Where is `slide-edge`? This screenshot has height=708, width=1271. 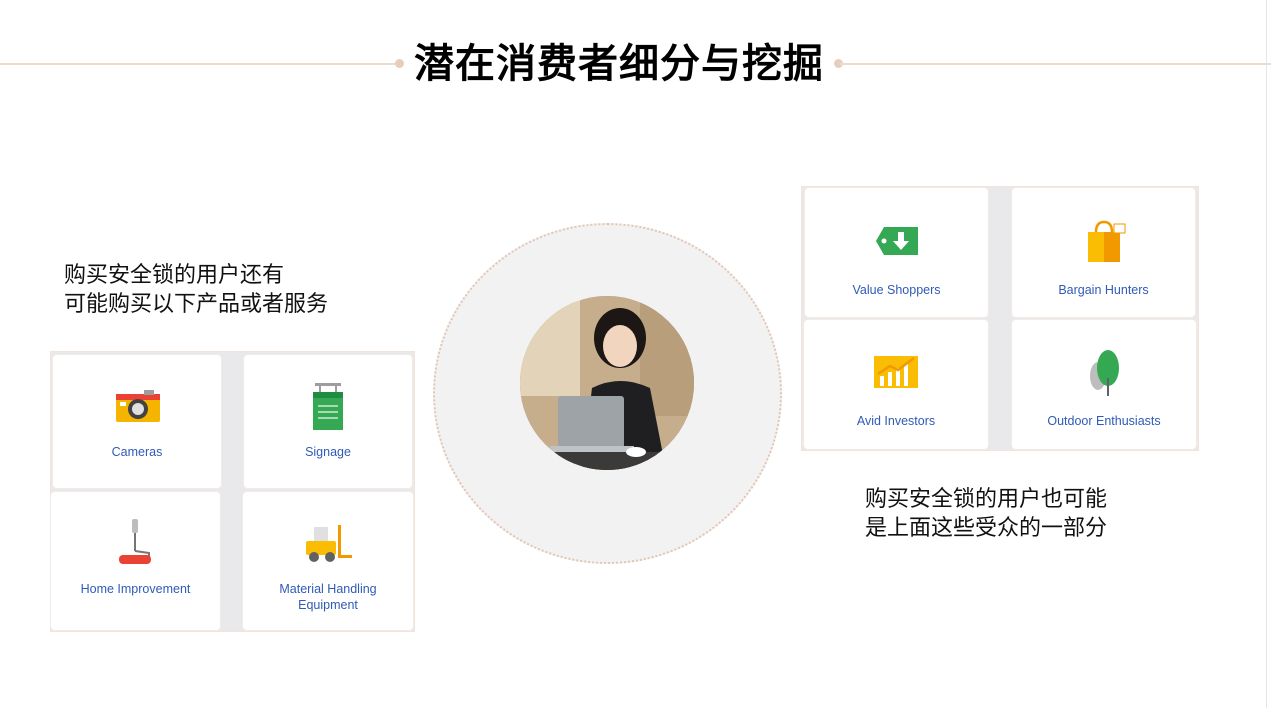
slide-edge is located at coordinates (1266, 354).